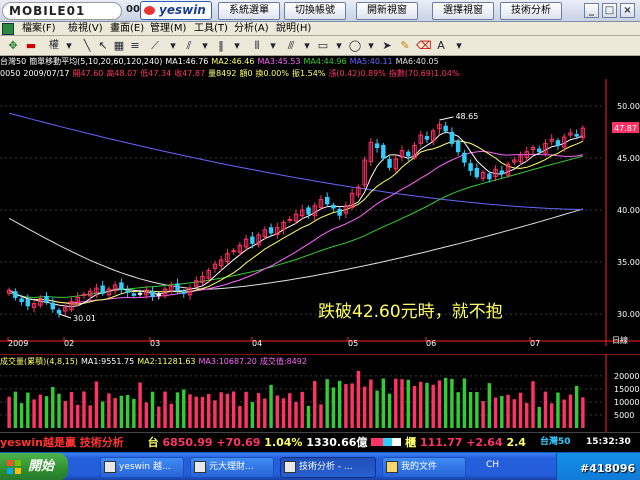  What do you see at coordinates (249, 11) in the screenshot?
I see `system-menu-button: 系統選單` at bounding box center [249, 11].